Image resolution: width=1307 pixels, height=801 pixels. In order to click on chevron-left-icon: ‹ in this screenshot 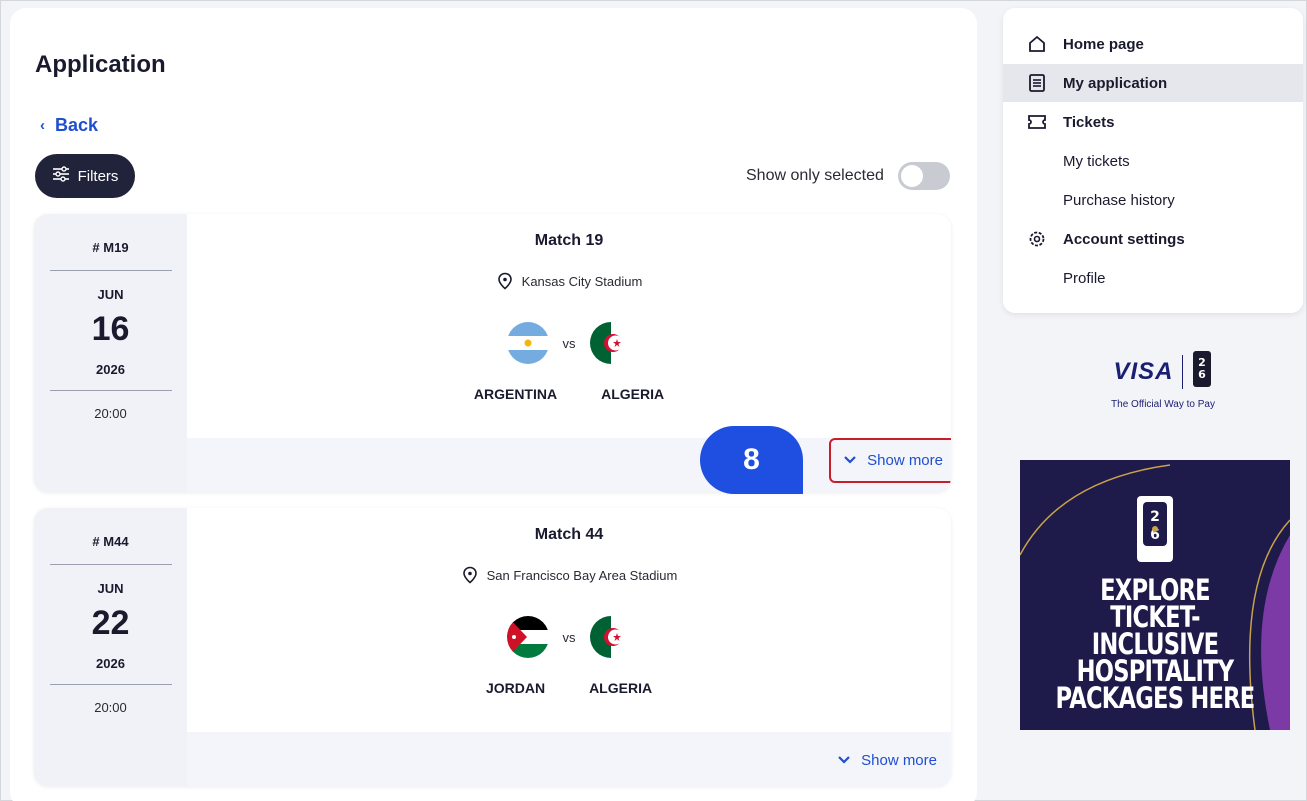, I will do `click(42, 125)`.